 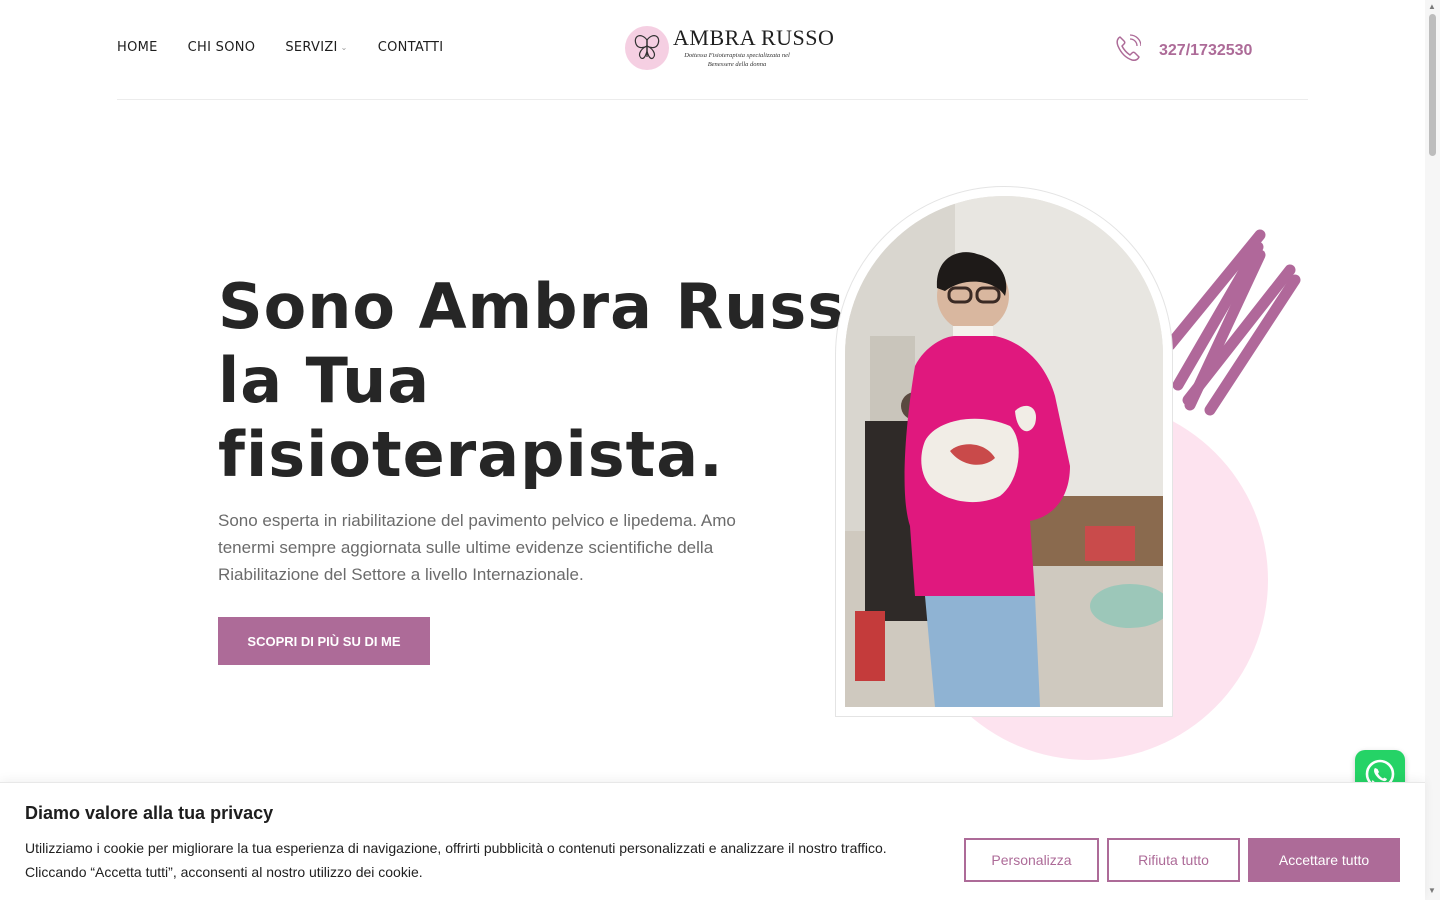 What do you see at coordinates (280, 47) in the screenshot?
I see `main-nav: HOME CHI SONO SERVIZI ⌄ CONTATTI` at bounding box center [280, 47].